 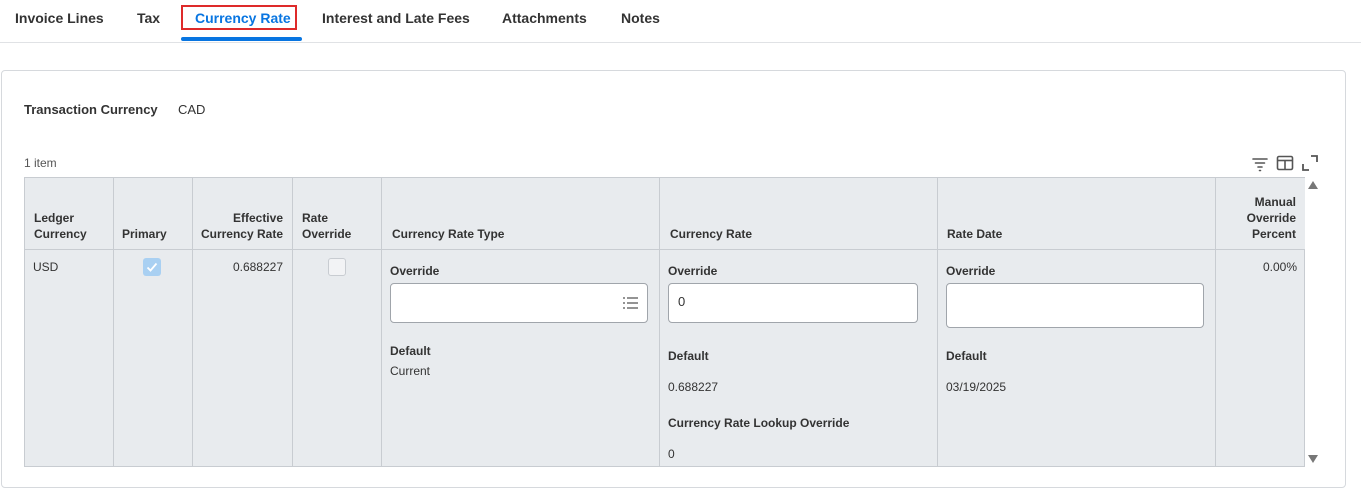 I want to click on rate-type-override-prompt, so click(x=519, y=303).